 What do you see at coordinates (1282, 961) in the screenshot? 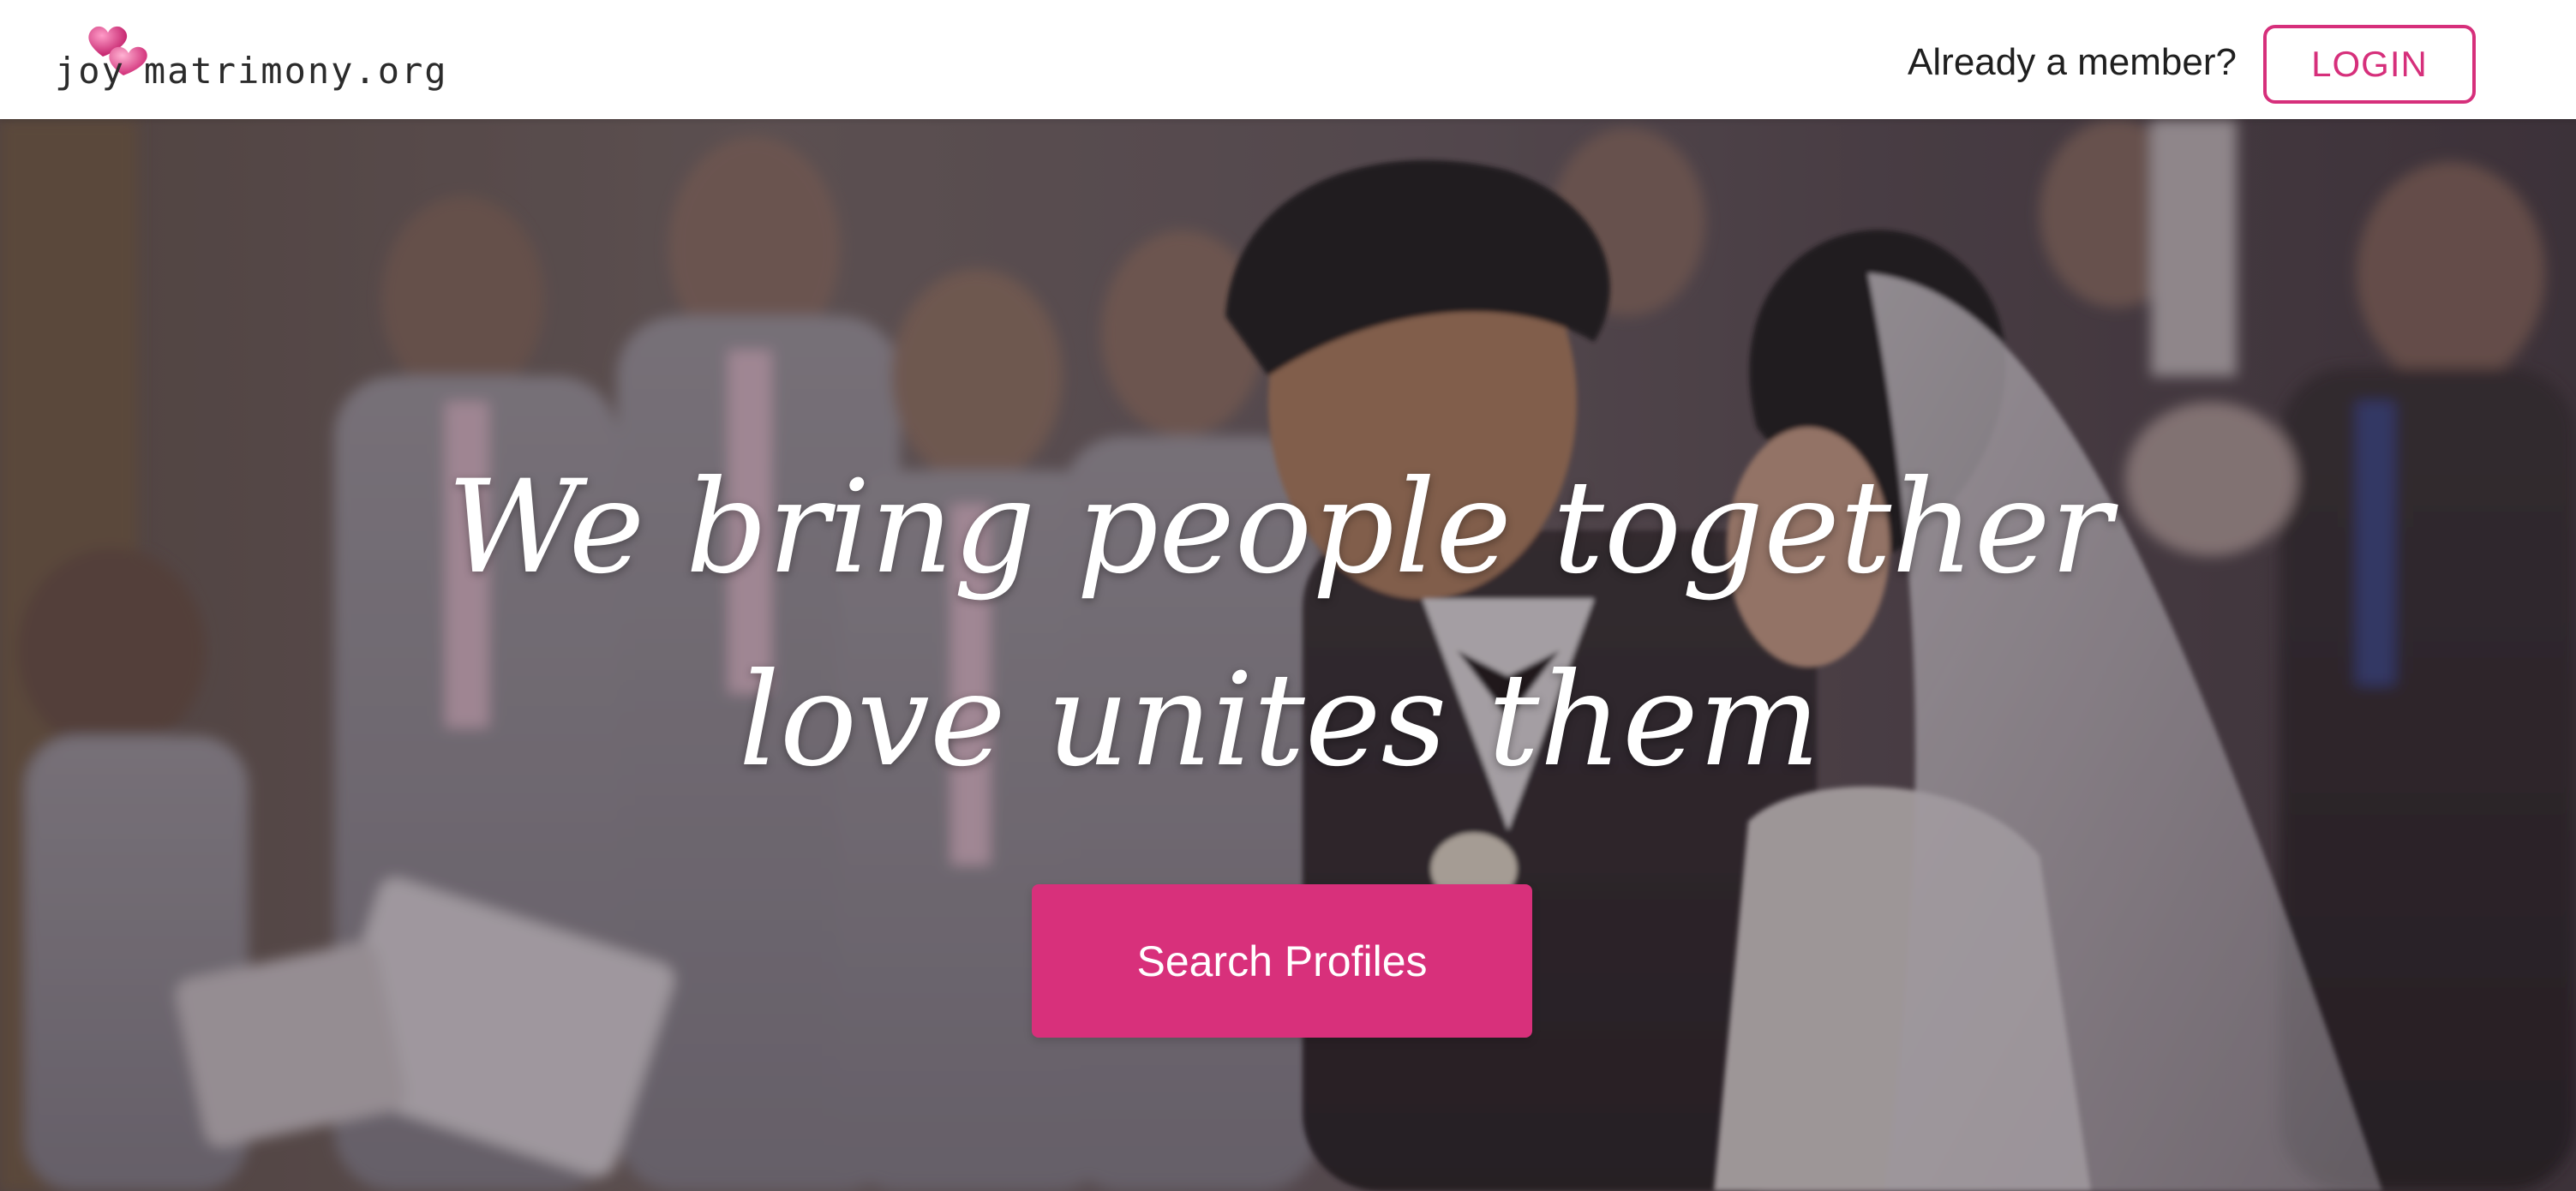
I see `search-profiles-button: Search Profiles` at bounding box center [1282, 961].